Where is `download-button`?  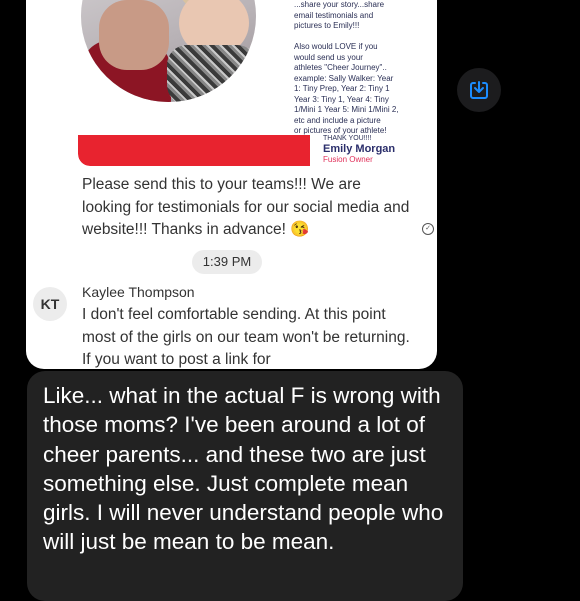
download-button is located at coordinates (479, 90).